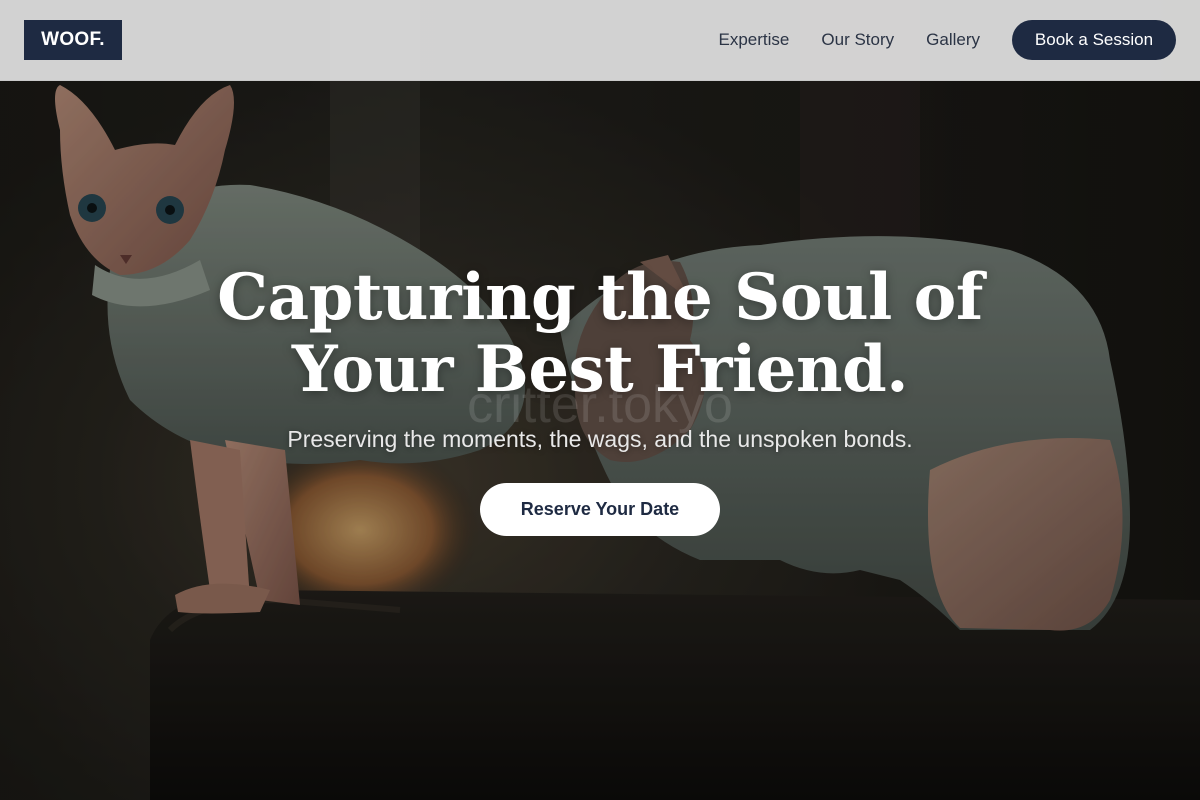 This screenshot has height=800, width=1200. I want to click on nav-link-expertise: Expertise, so click(754, 40).